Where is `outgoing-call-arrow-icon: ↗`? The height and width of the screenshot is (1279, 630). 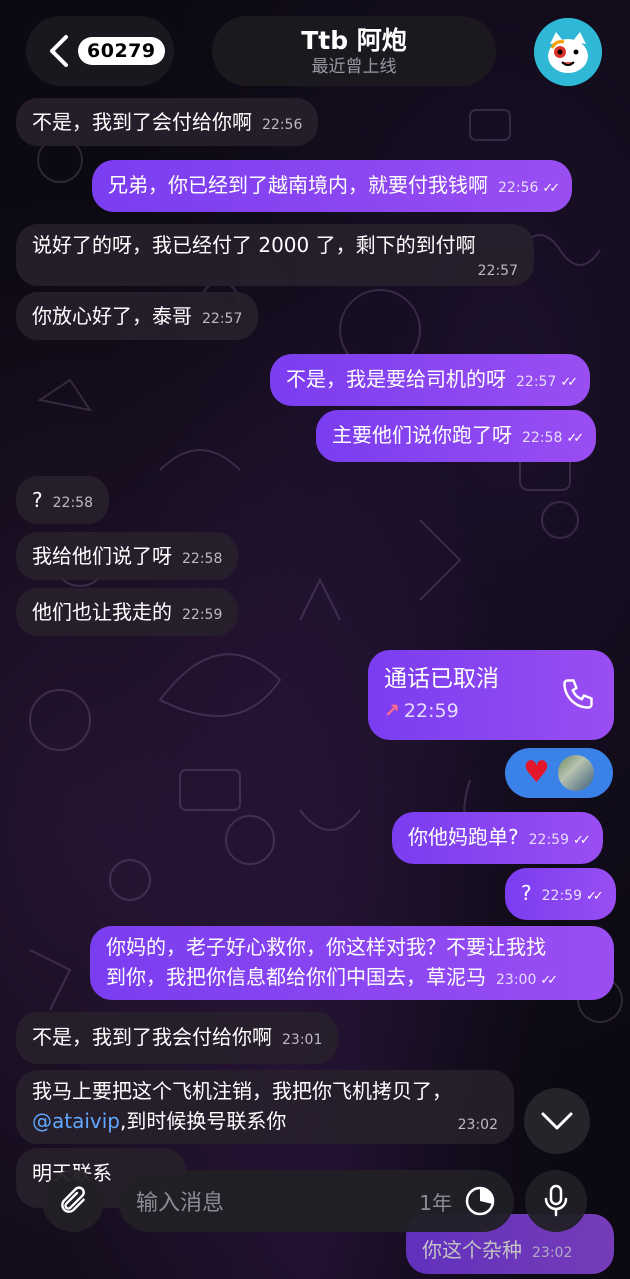
outgoing-call-arrow-icon: ↗ is located at coordinates (392, 711).